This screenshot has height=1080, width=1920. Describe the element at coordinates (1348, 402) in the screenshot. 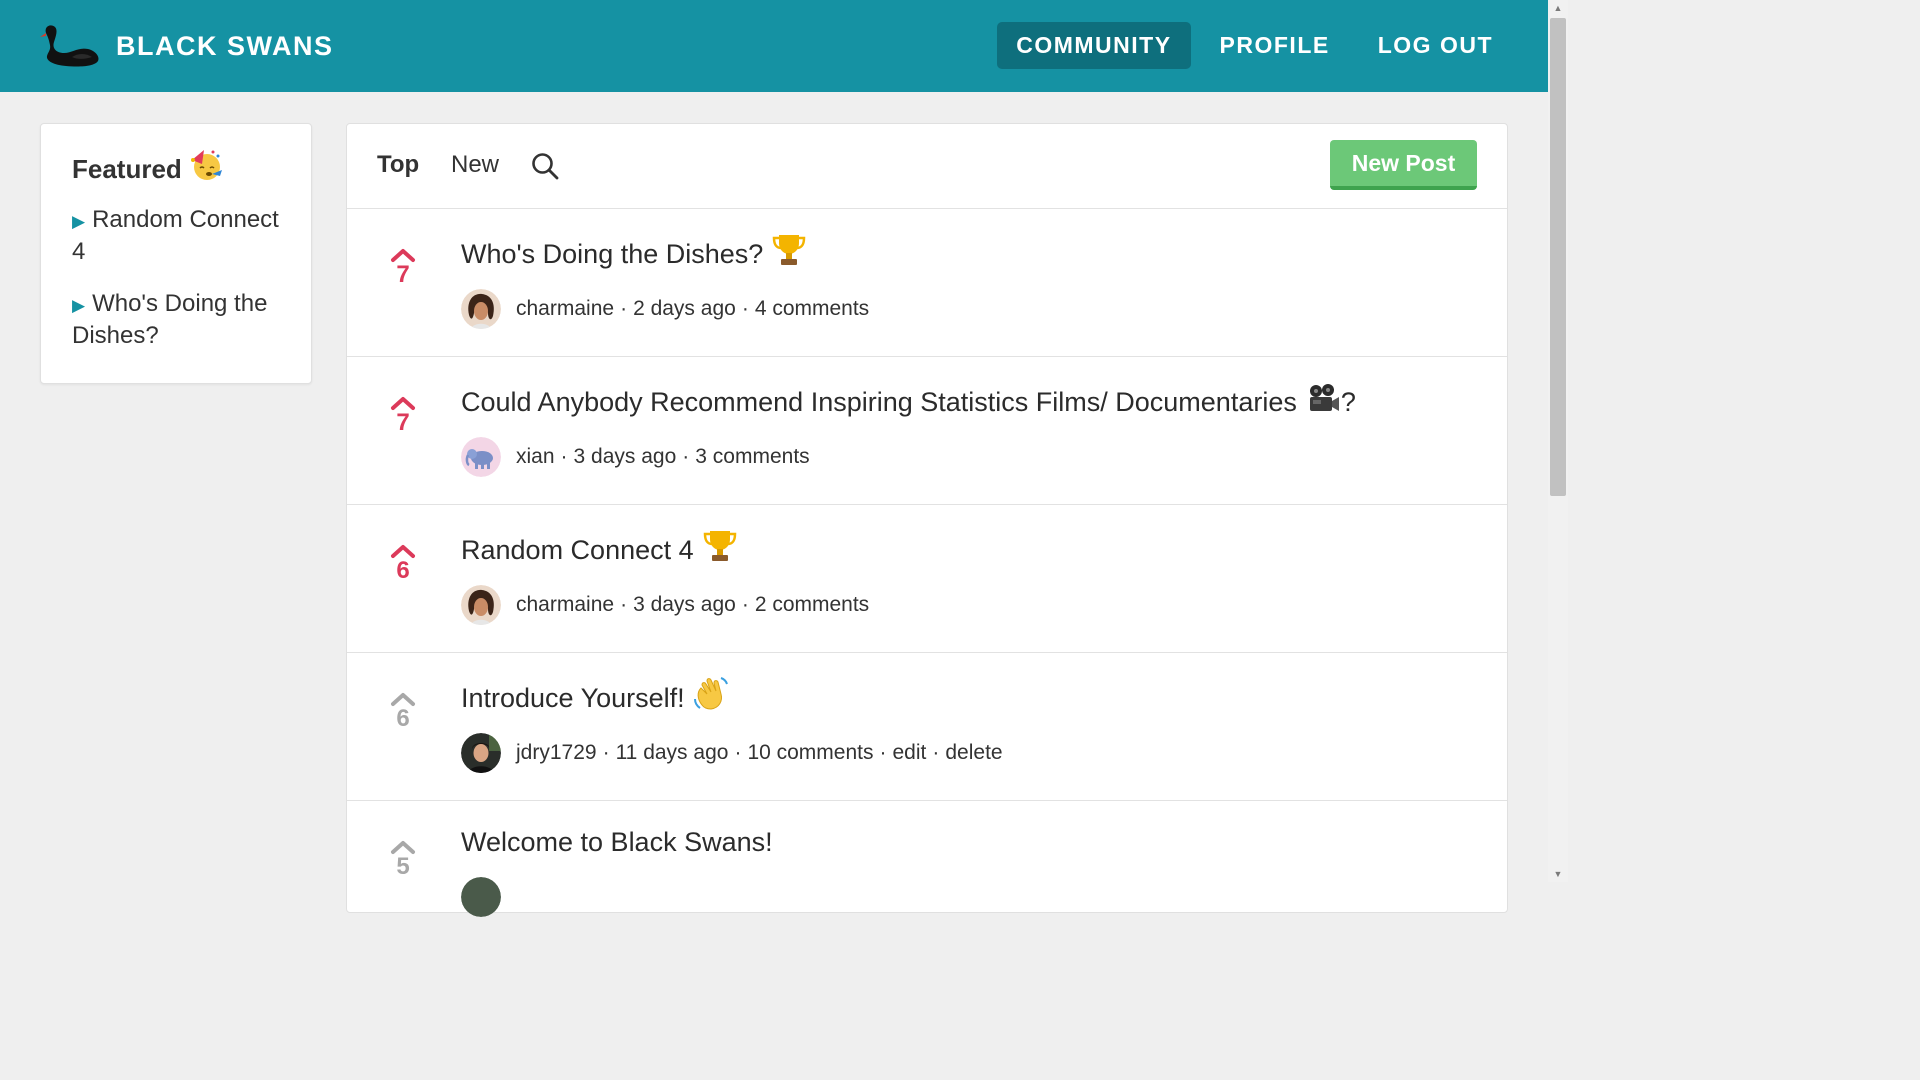

I see `post-title-suffix: ?` at that location.